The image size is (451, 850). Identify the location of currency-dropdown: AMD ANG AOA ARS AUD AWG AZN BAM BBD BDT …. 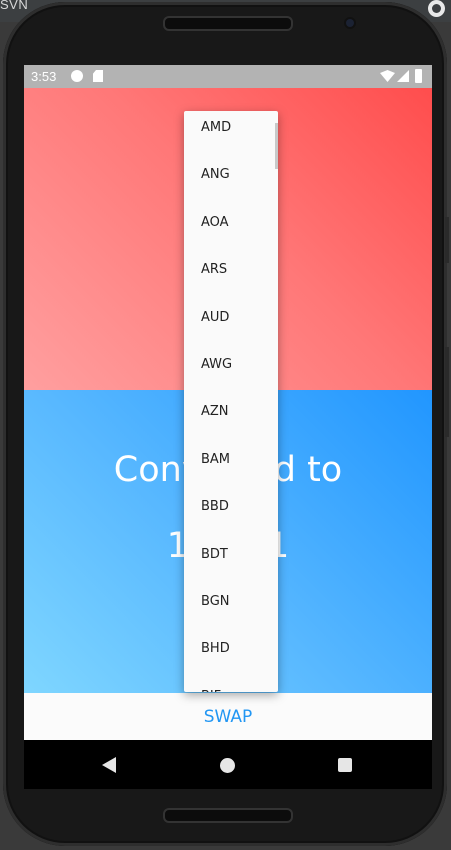
(231, 401).